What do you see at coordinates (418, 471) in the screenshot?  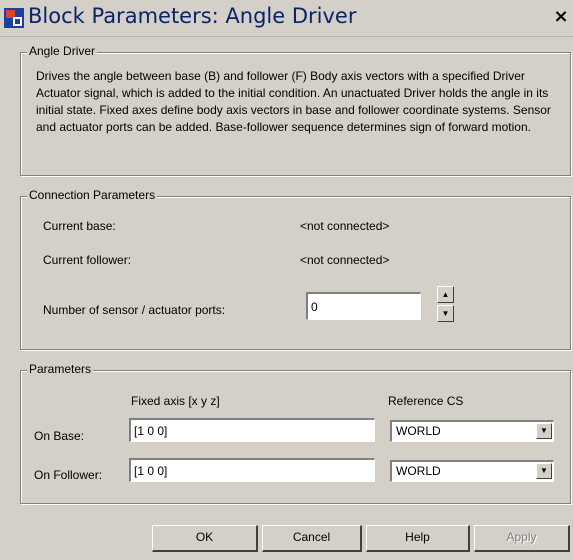 I see `on-follower-cs-value: WORLD` at bounding box center [418, 471].